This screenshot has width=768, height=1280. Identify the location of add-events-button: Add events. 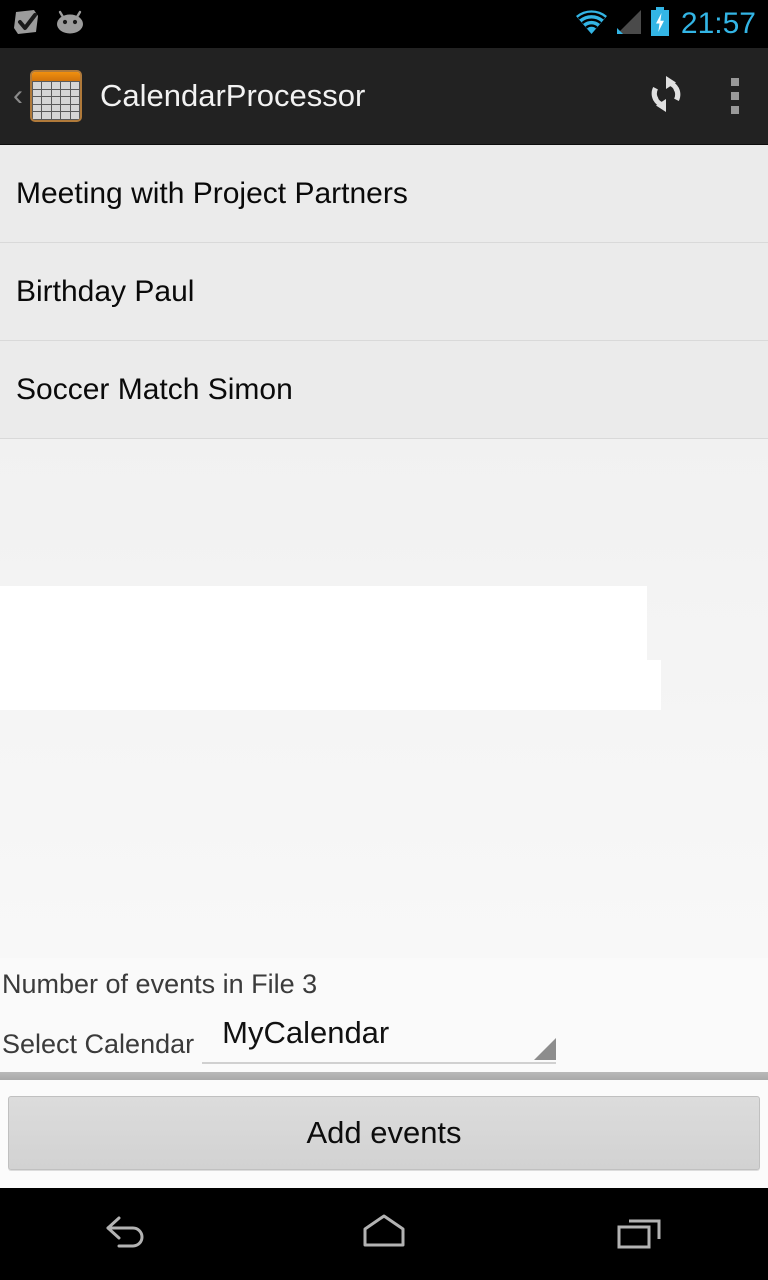
(384, 1133).